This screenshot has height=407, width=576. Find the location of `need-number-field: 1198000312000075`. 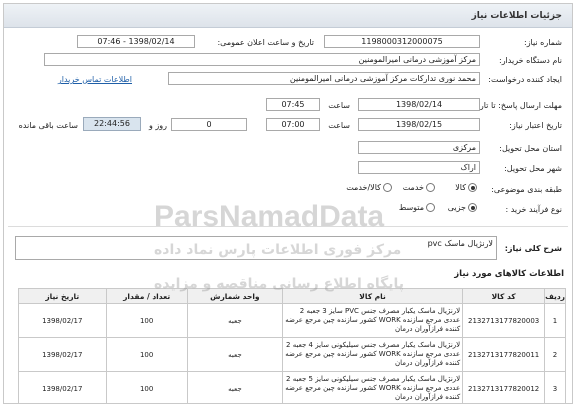

need-number-field: 1198000312000075 is located at coordinates (402, 41).